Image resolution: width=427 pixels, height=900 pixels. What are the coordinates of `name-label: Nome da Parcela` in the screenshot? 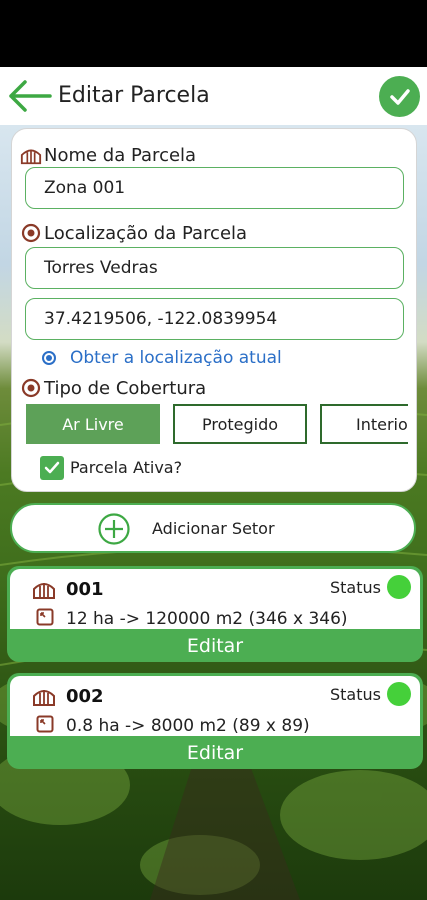 It's located at (108, 155).